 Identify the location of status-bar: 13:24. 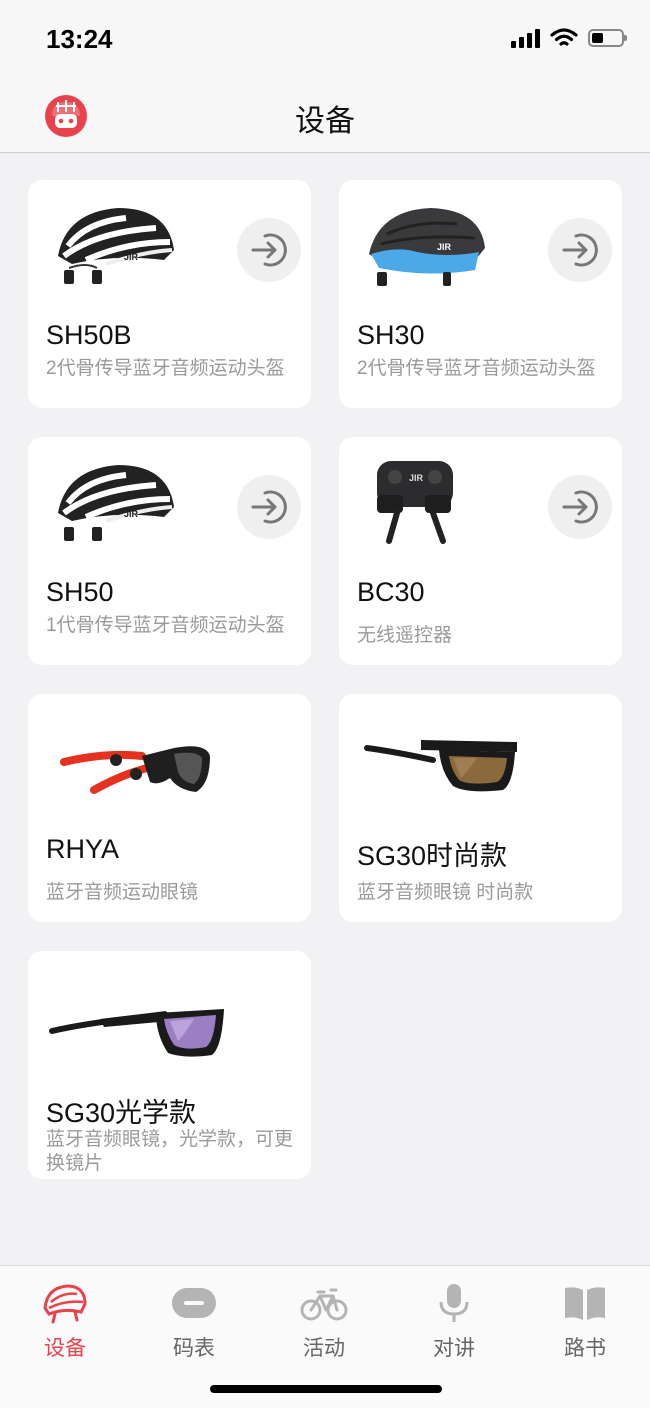
(325, 40).